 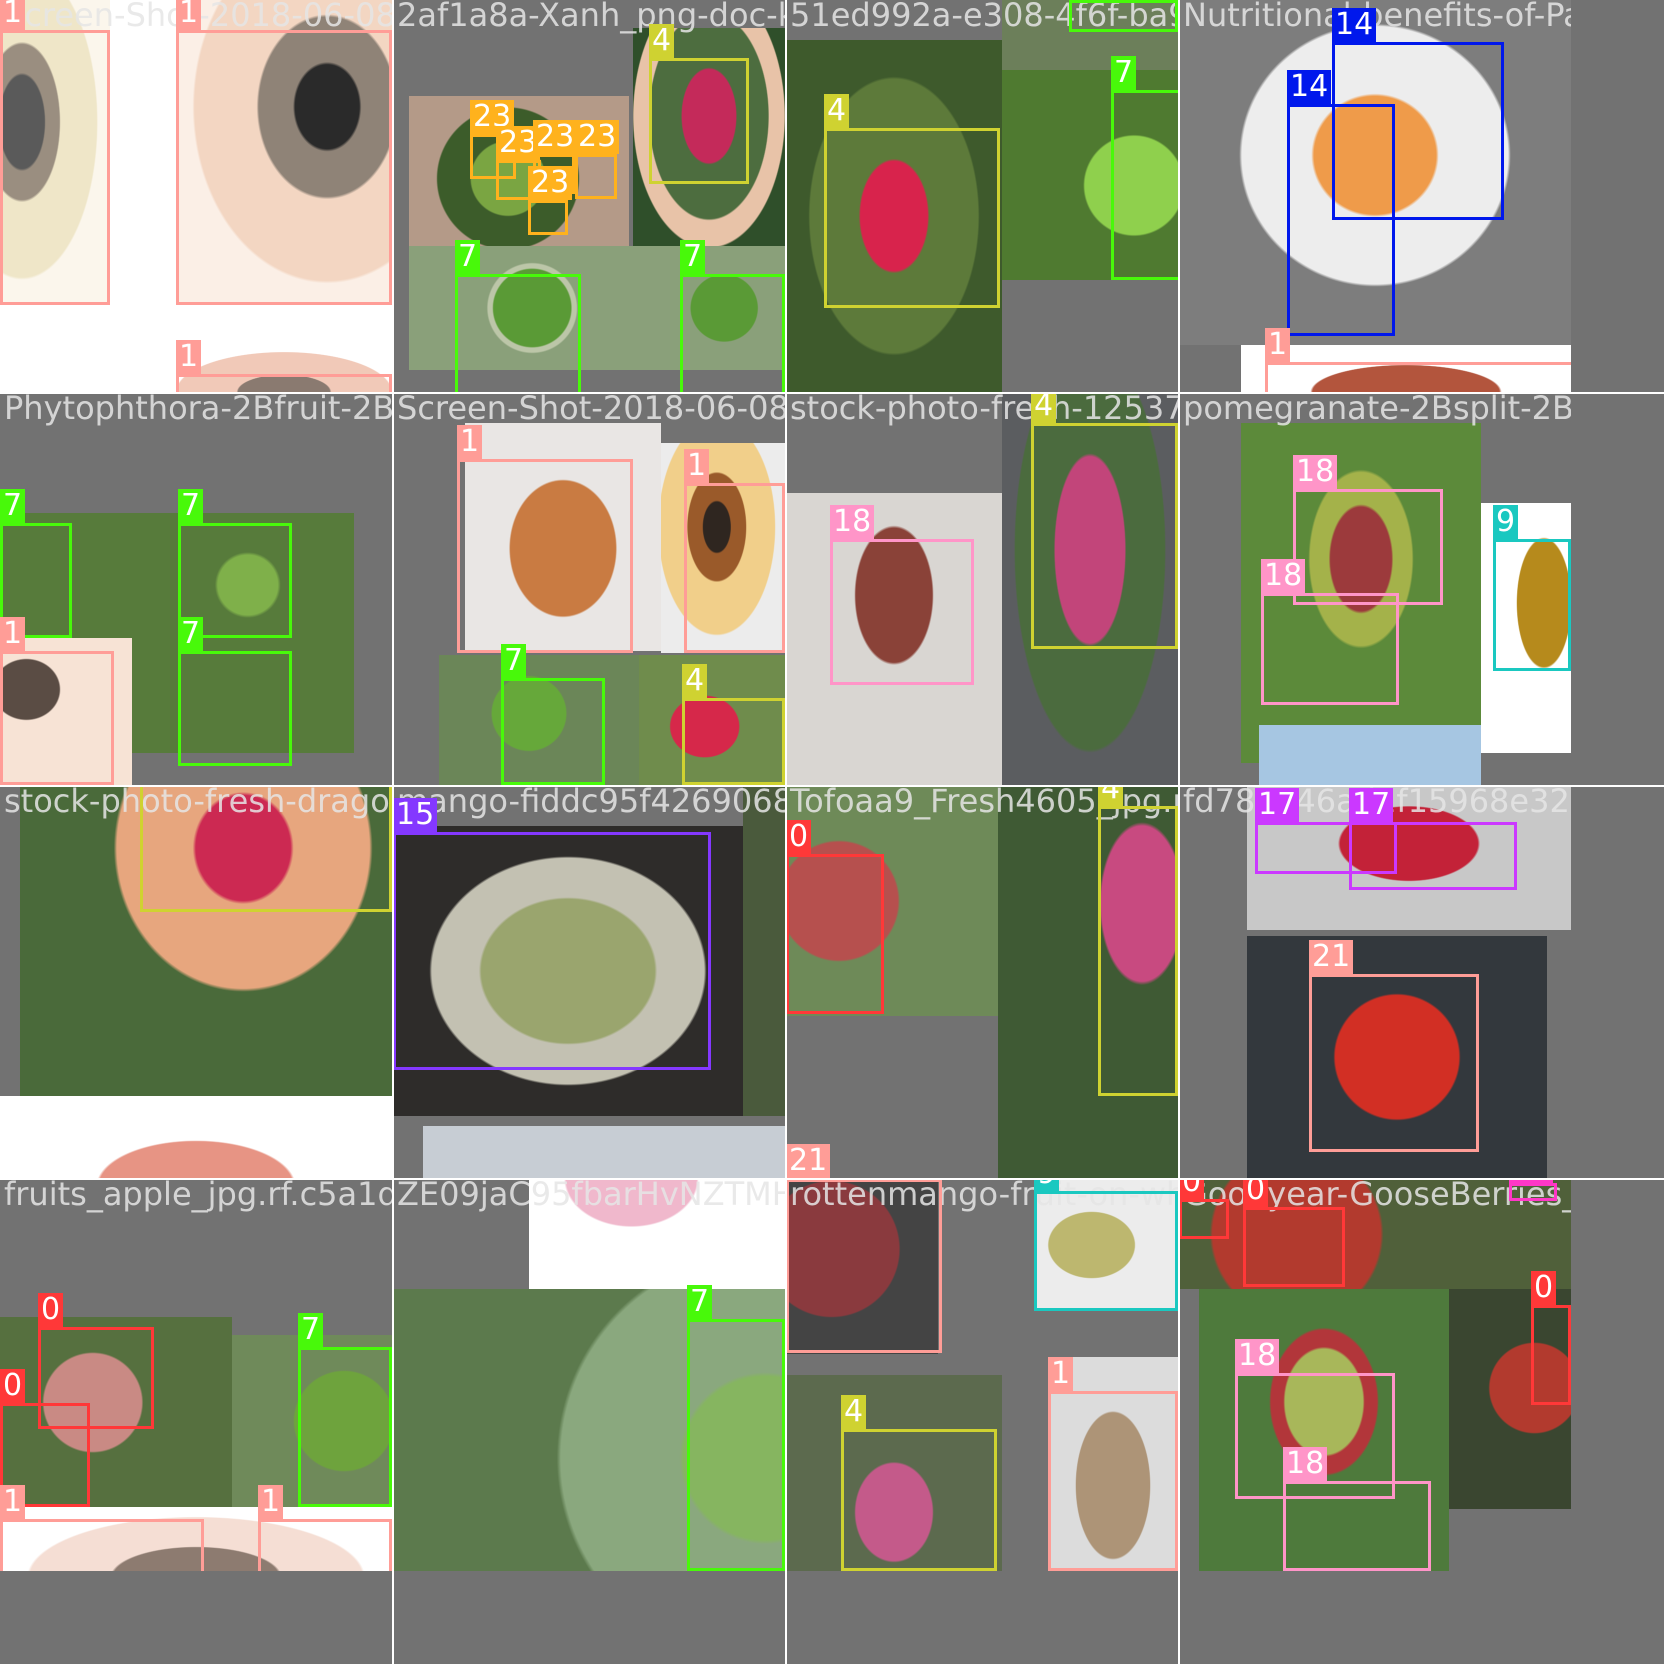 I want to click on bbox-label: 9, so click(x=1047, y=1185).